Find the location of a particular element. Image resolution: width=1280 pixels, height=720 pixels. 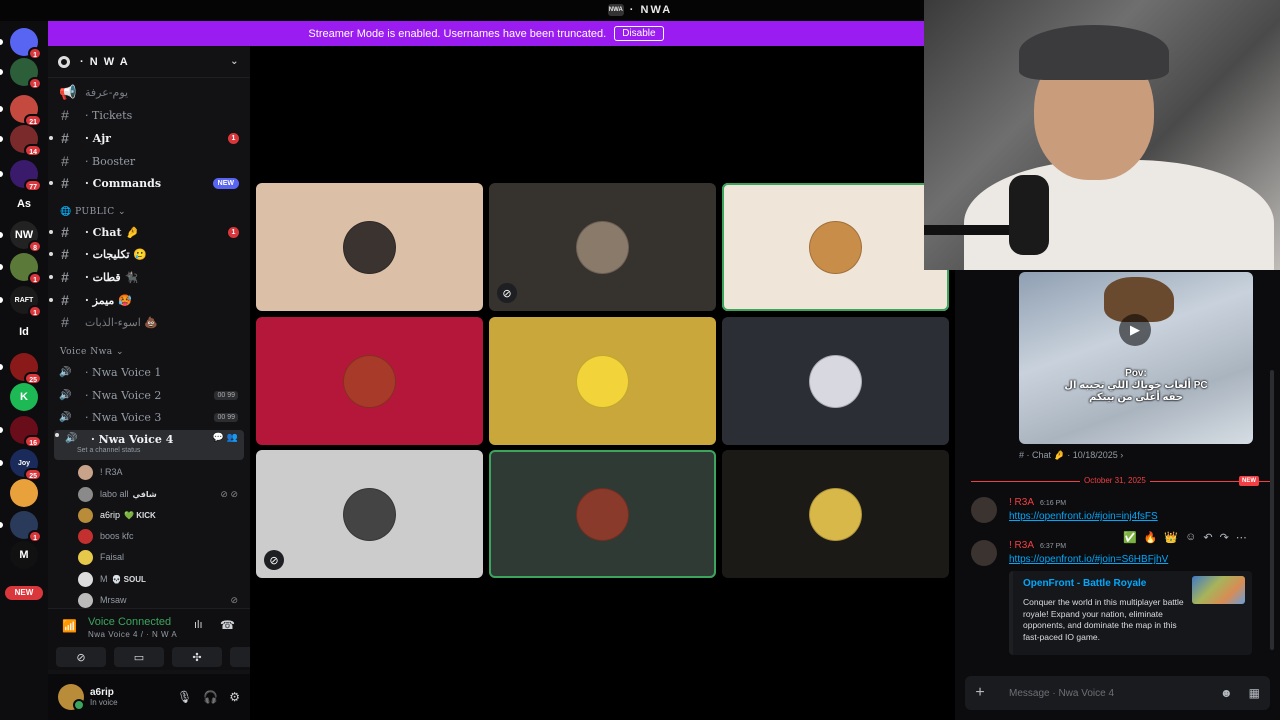

message-link: https://openfront.io/#join=inj4fsFS is located at coordinates (1083, 516).